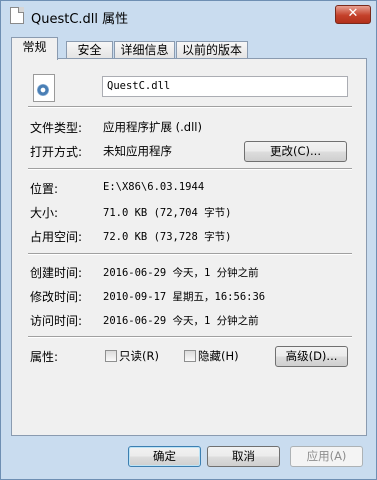 Image resolution: width=377 pixels, height=480 pixels. What do you see at coordinates (190, 356) in the screenshot?
I see `hidden-checkbox` at bounding box center [190, 356].